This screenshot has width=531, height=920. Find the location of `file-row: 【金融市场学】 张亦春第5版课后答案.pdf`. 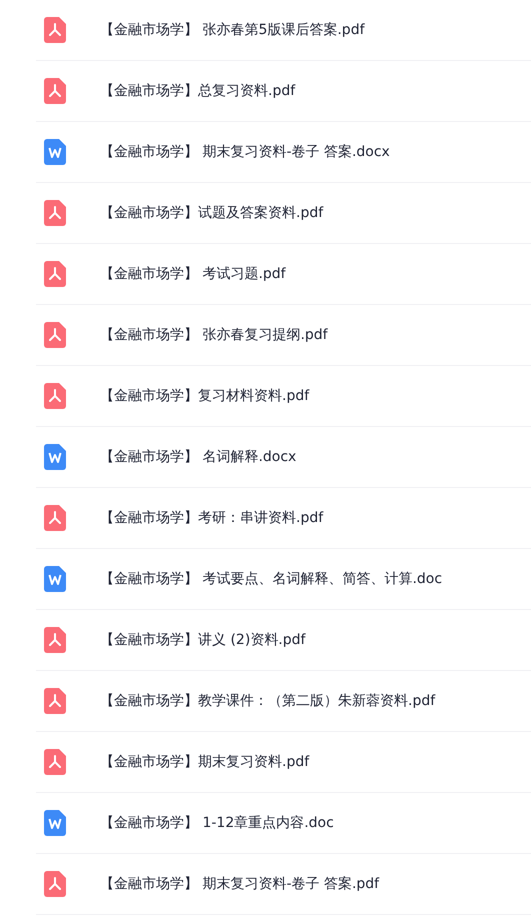

file-row: 【金融市场学】 张亦春第5版课后答案.pdf is located at coordinates (283, 30).